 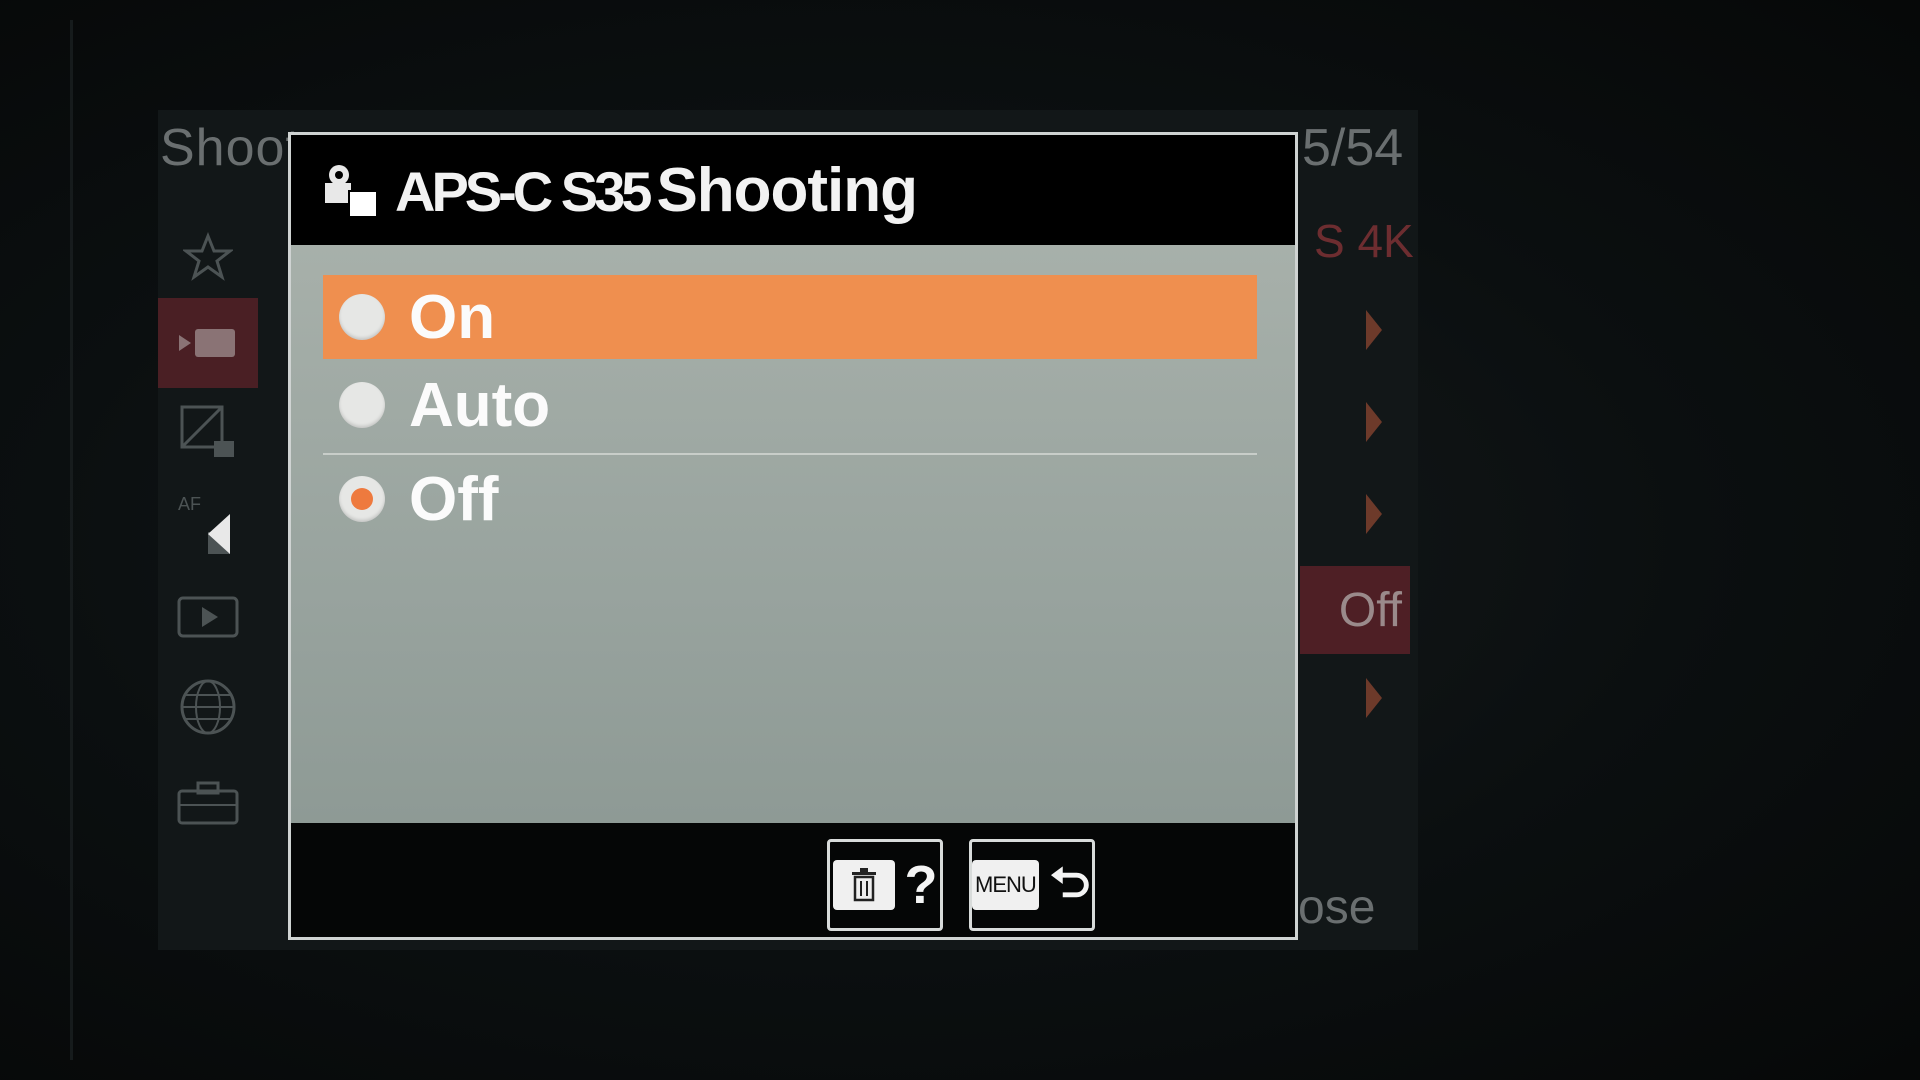 I want to click on svg-text: AF, so click(x=189, y=504).